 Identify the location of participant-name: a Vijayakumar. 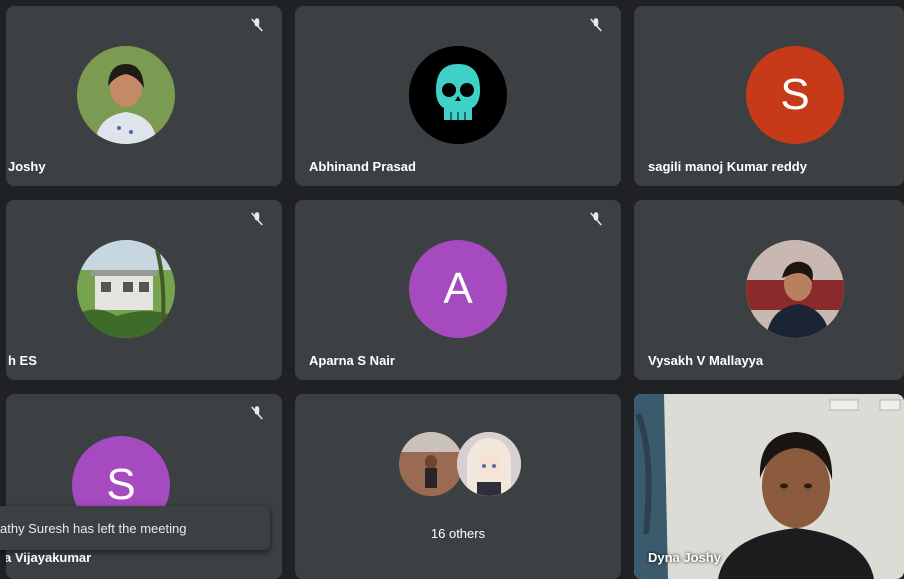
(49, 557).